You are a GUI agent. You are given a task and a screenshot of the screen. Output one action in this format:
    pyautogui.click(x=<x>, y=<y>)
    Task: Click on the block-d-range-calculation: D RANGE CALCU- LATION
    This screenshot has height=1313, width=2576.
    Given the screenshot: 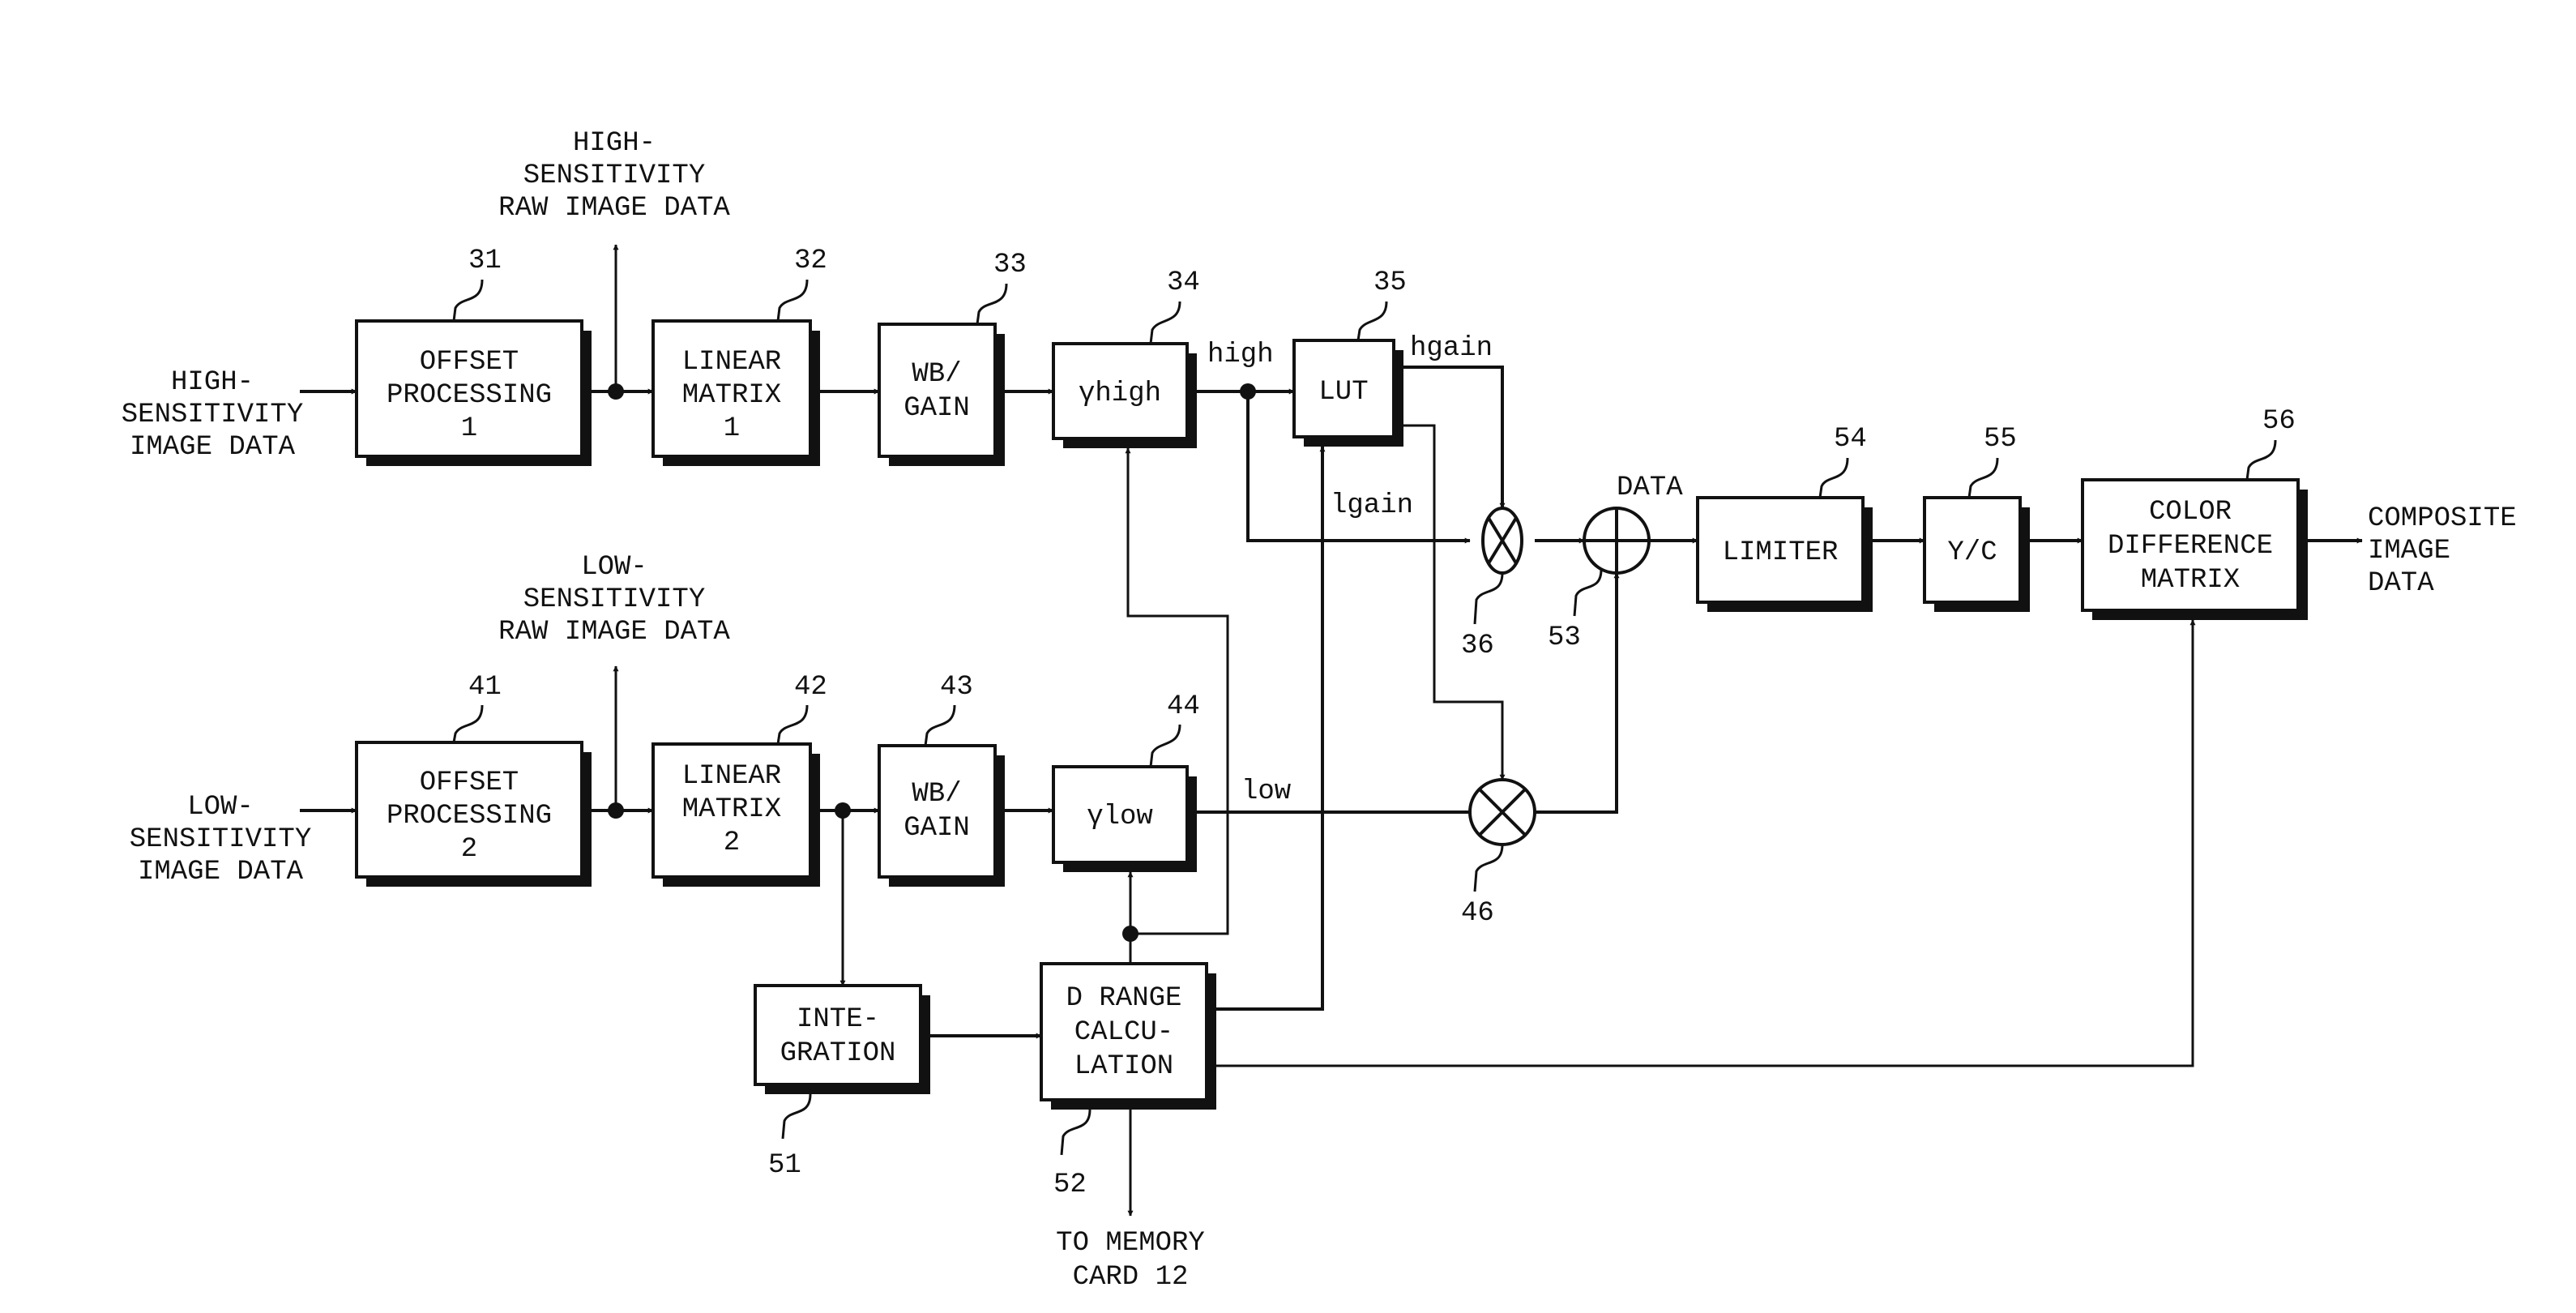 What is the action you would take?
    pyautogui.click(x=1128, y=1036)
    